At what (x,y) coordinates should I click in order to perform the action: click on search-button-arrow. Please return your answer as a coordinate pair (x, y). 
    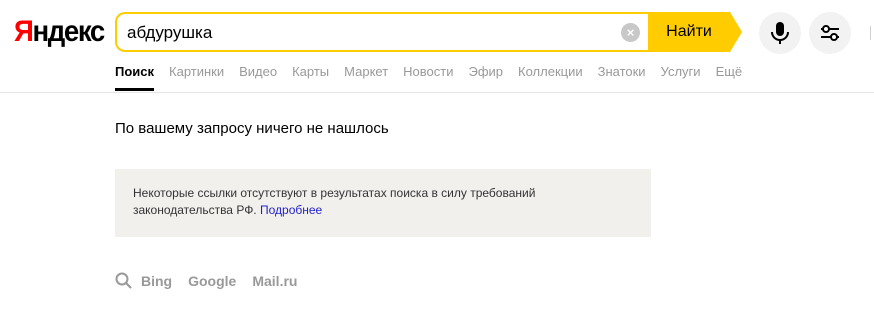
    Looking at the image, I should click on (736, 32).